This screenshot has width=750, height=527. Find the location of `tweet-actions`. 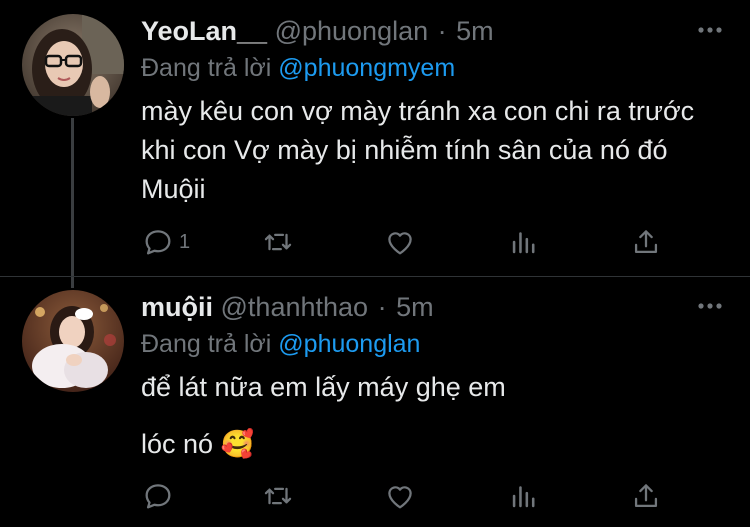

tweet-actions is located at coordinates (431, 496).